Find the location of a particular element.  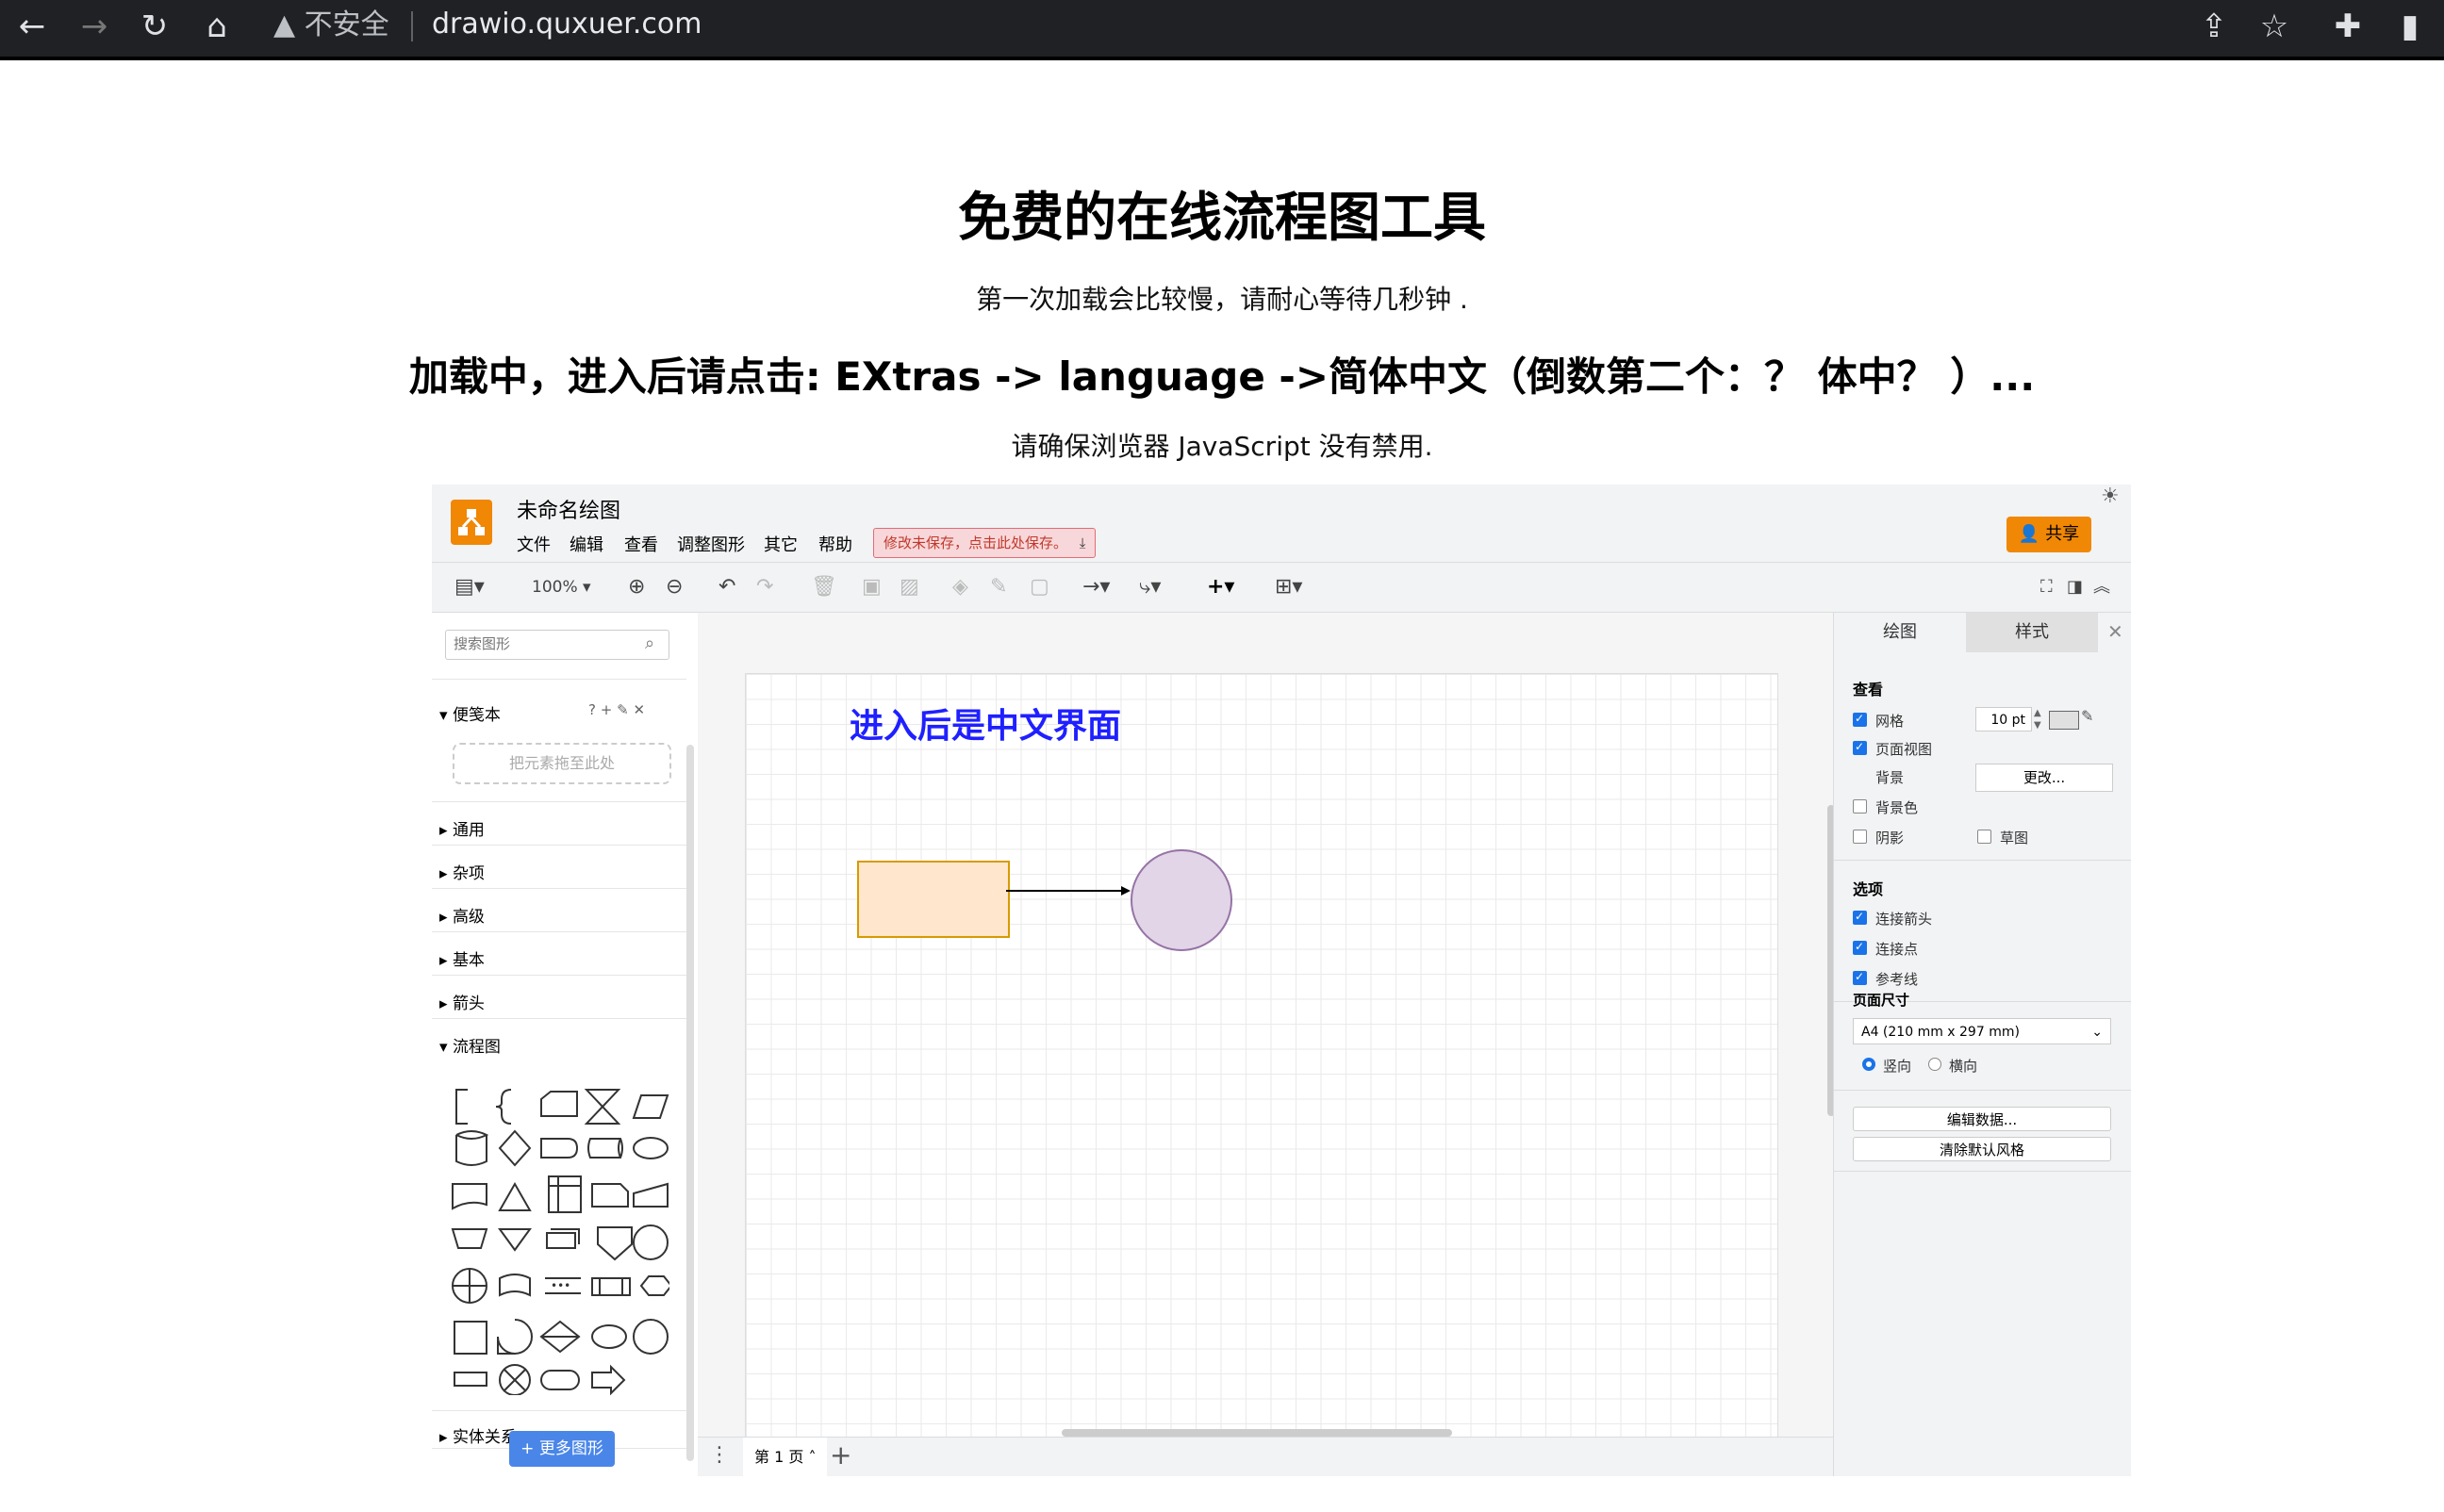

circle-shape is located at coordinates (1181, 900).